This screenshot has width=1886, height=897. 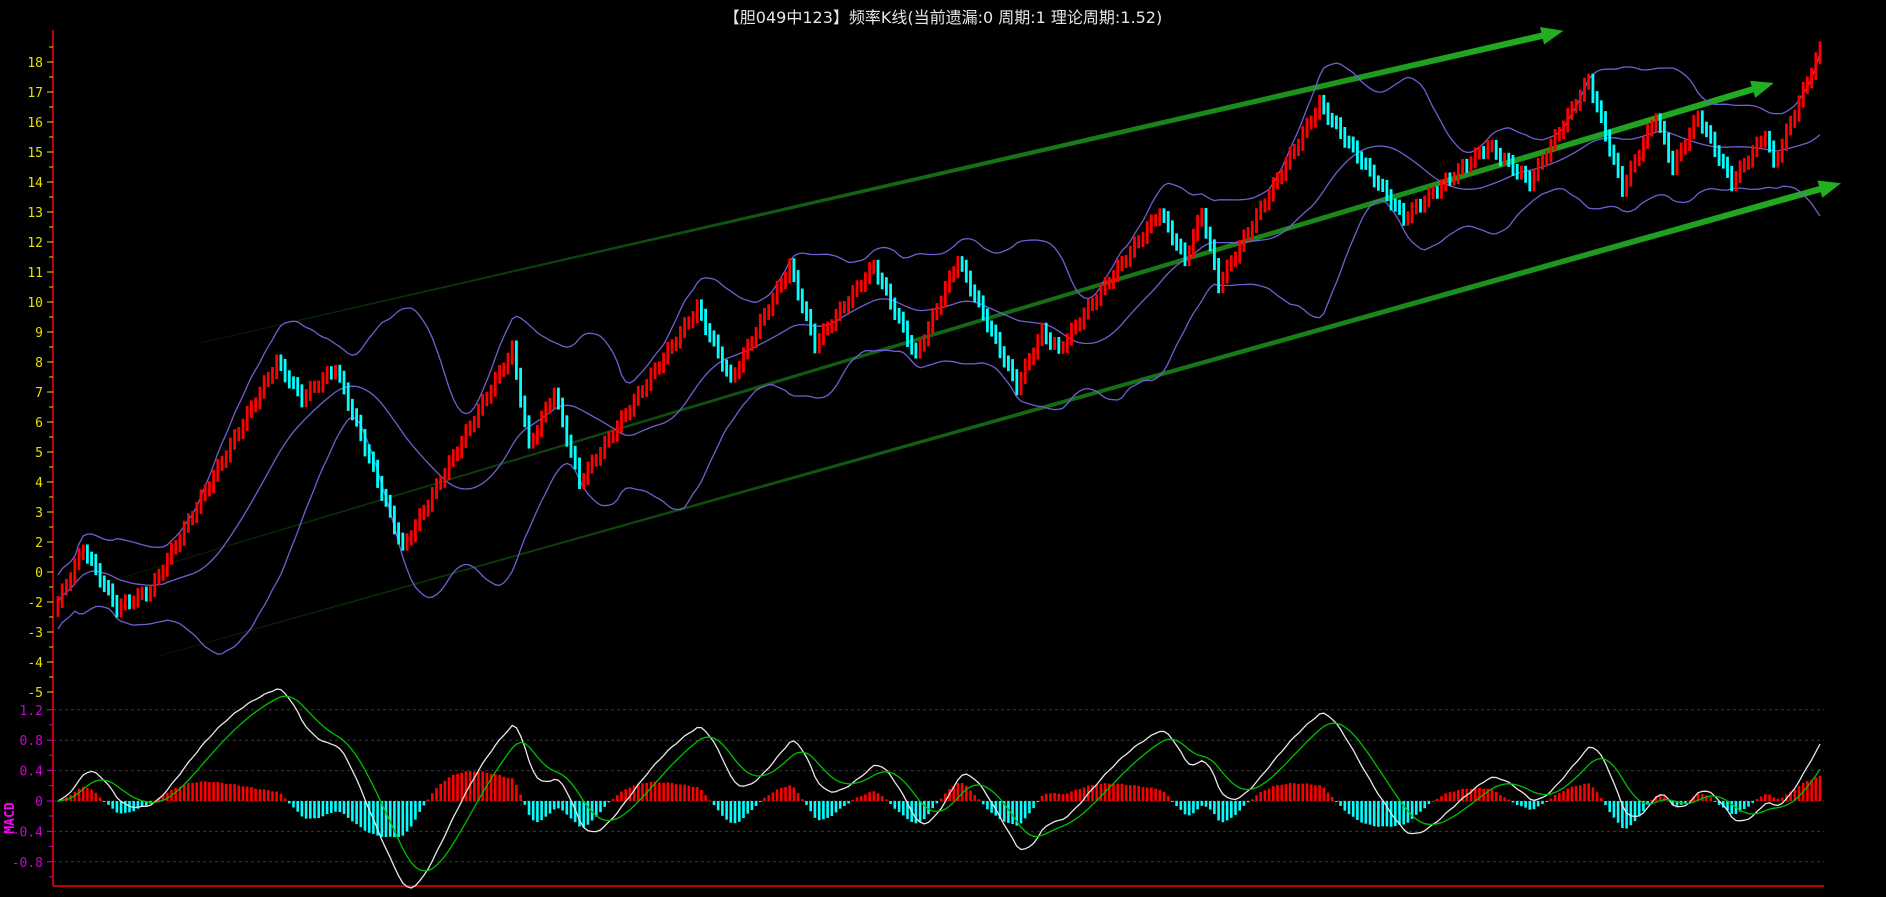 What do you see at coordinates (31, 741) in the screenshot?
I see `macd-y-tick-label: 0.8` at bounding box center [31, 741].